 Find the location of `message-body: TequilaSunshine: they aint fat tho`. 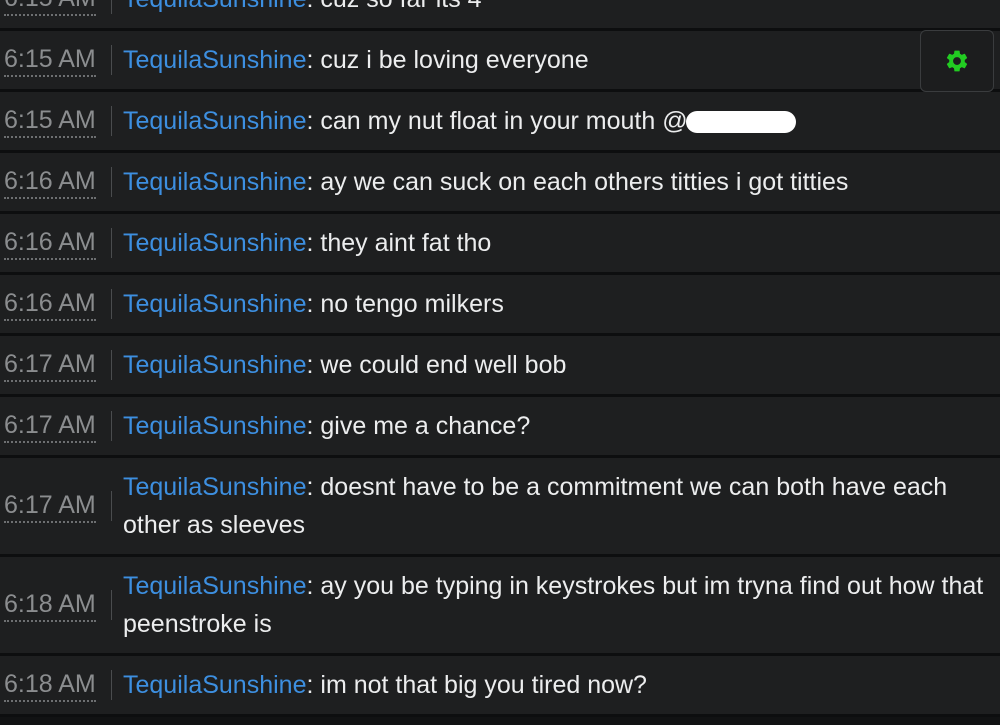

message-body: TequilaSunshine: they aint fat tho is located at coordinates (557, 243).